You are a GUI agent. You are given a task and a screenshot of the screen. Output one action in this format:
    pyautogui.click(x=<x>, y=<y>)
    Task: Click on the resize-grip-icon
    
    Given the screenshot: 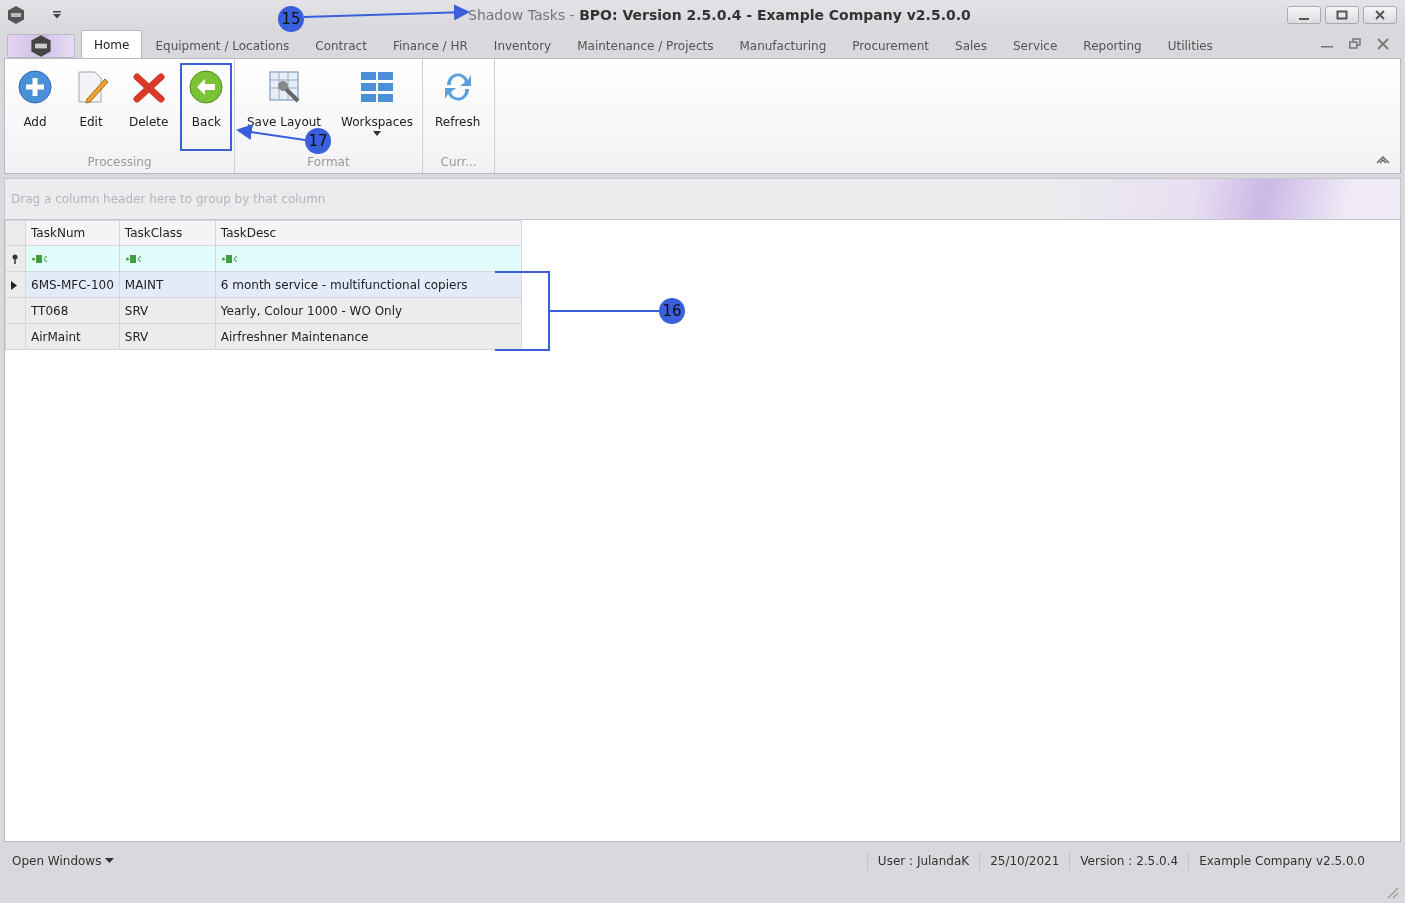 What is the action you would take?
    pyautogui.click(x=1392, y=892)
    